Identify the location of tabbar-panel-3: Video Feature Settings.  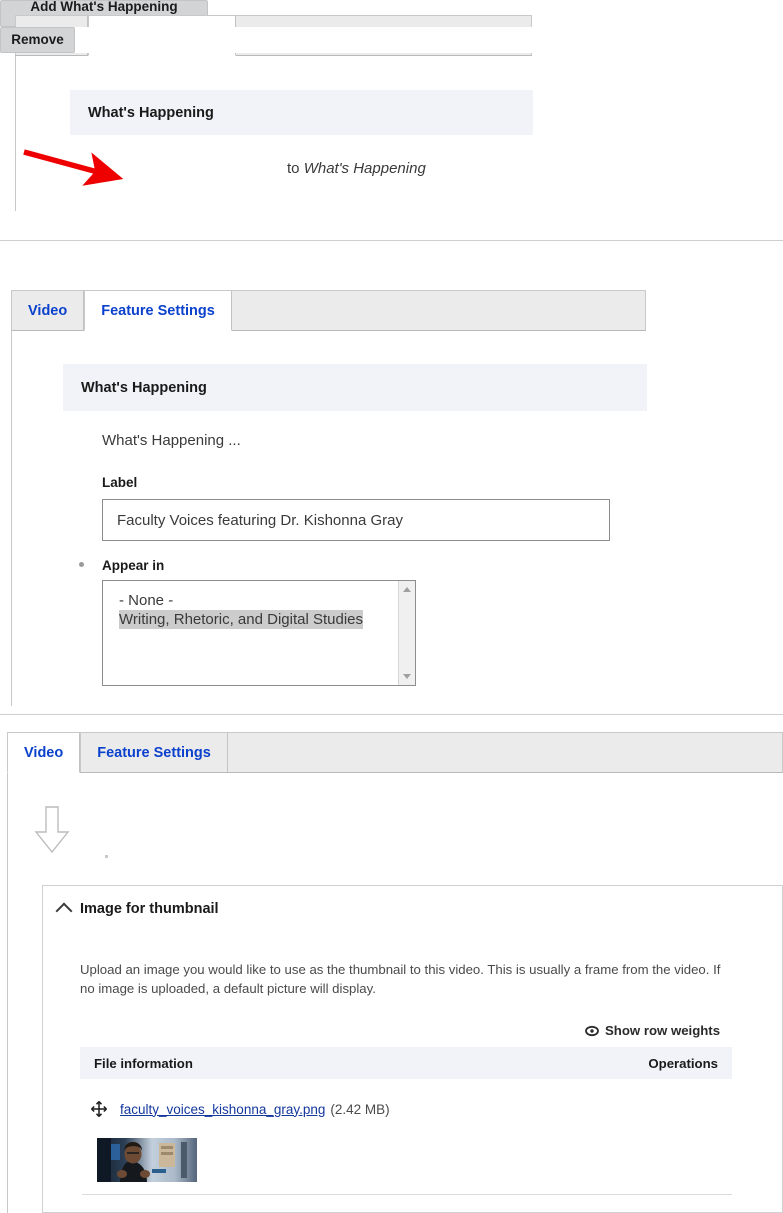
(395, 752).